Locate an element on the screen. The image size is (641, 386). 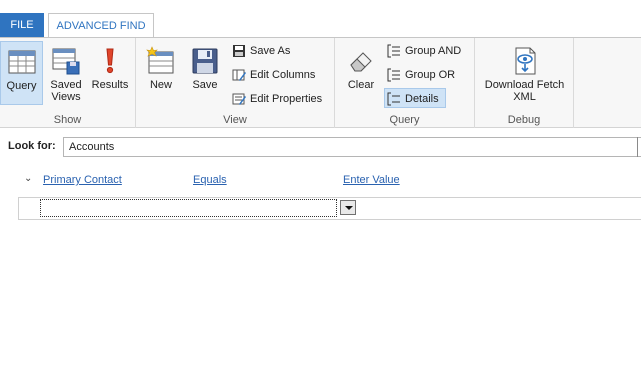
edit-properties-button: Edit Properties is located at coordinates (276, 99).